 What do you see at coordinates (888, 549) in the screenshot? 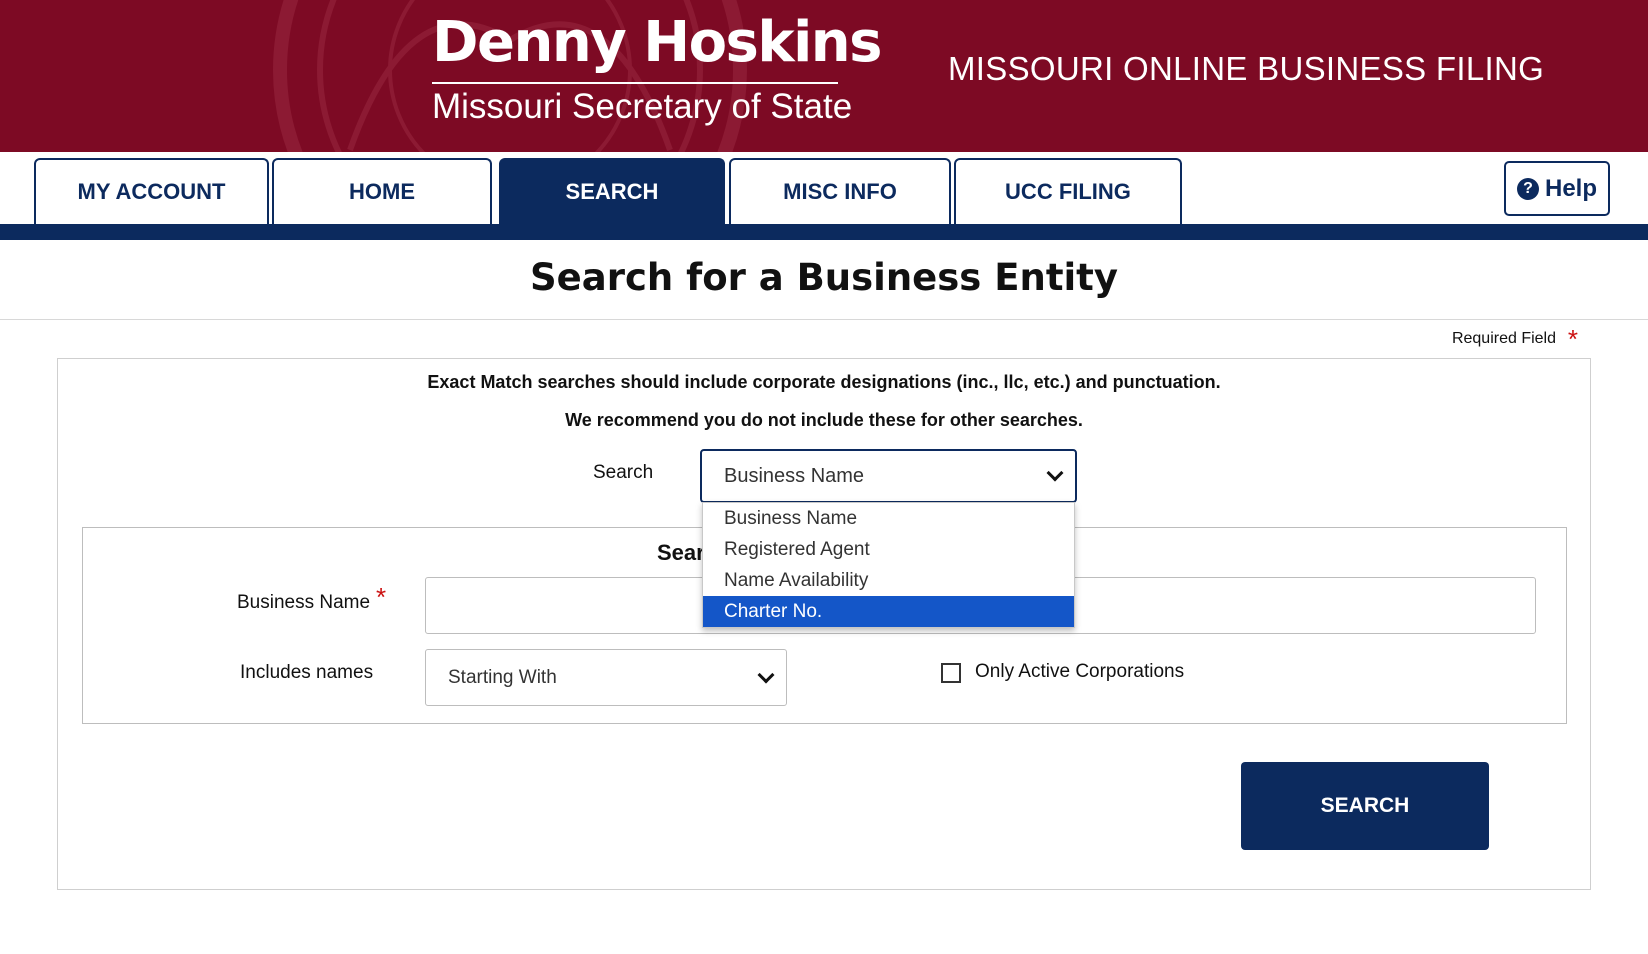
I see `option-registered-agent: Registered Agent` at bounding box center [888, 549].